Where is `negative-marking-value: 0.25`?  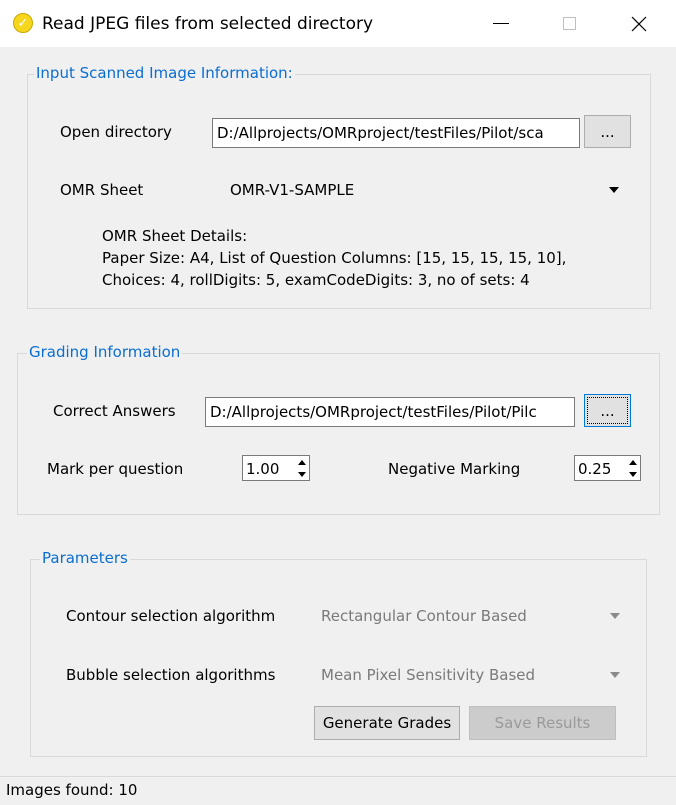
negative-marking-value: 0.25 is located at coordinates (595, 469).